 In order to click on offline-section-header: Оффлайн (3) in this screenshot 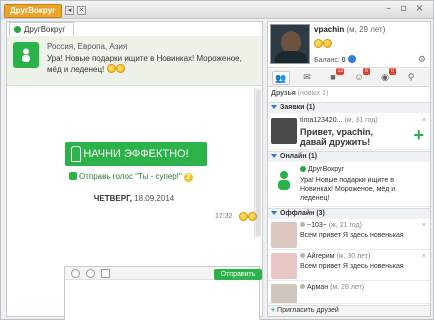, I will do `click(349, 213)`.